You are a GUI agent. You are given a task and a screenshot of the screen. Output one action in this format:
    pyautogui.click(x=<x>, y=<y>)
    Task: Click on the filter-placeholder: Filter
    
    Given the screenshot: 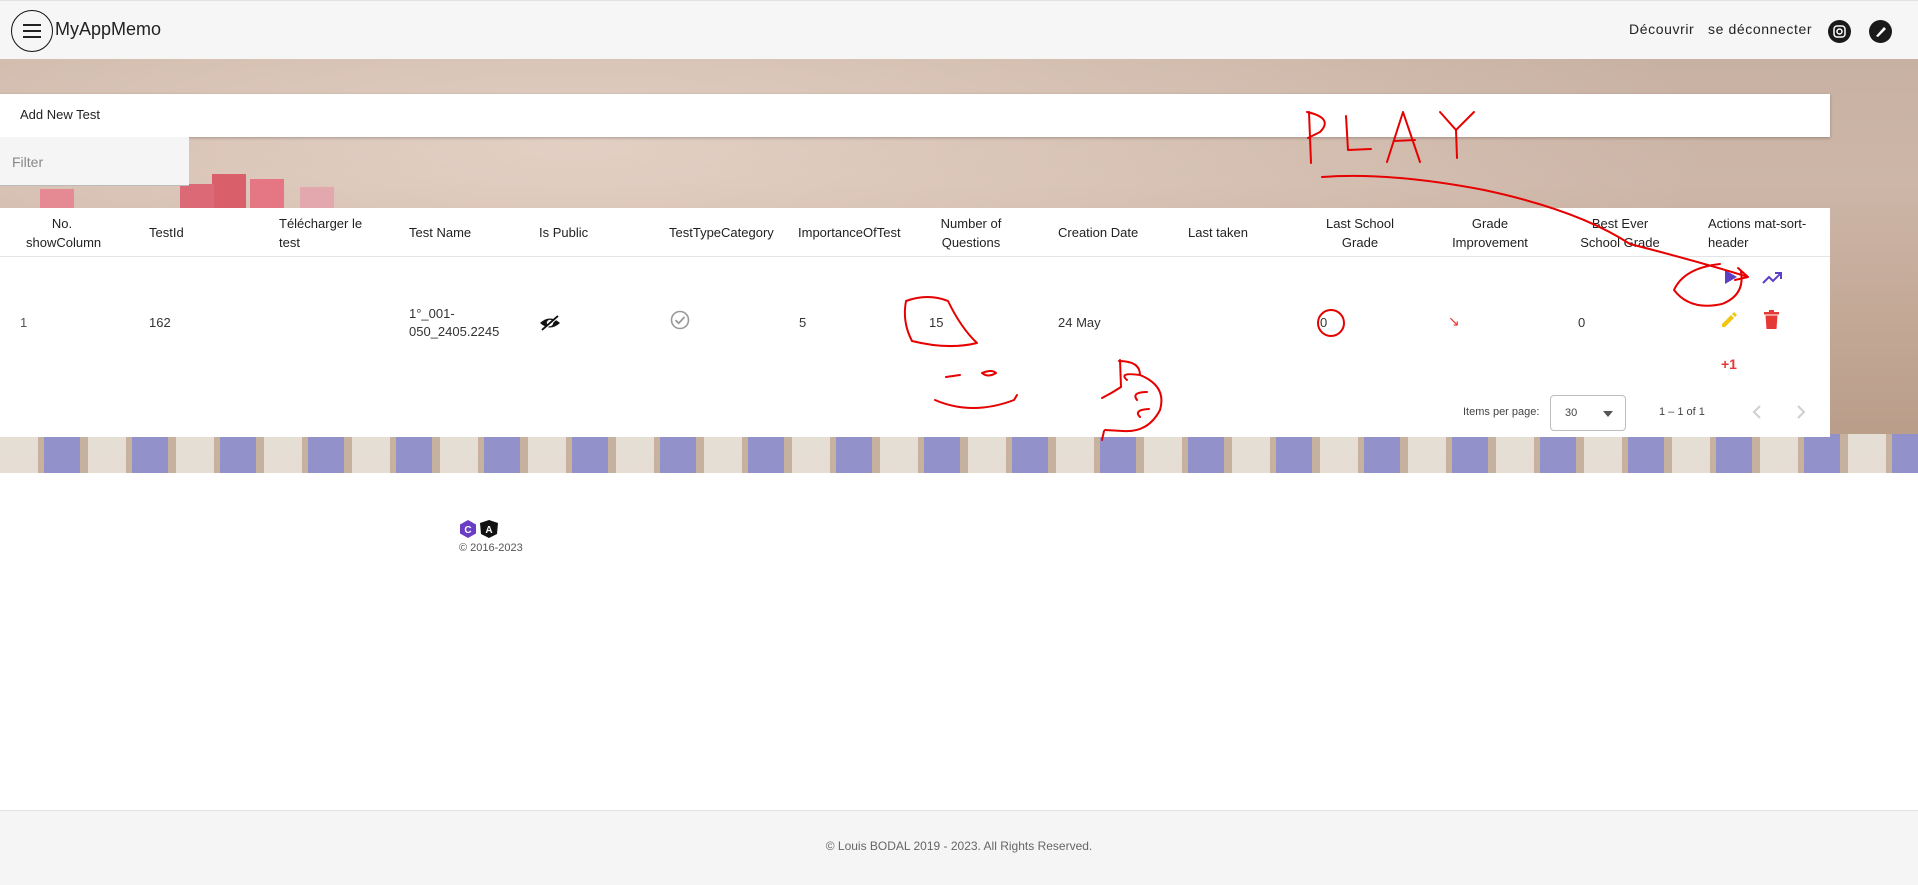 What is the action you would take?
    pyautogui.click(x=28, y=162)
    